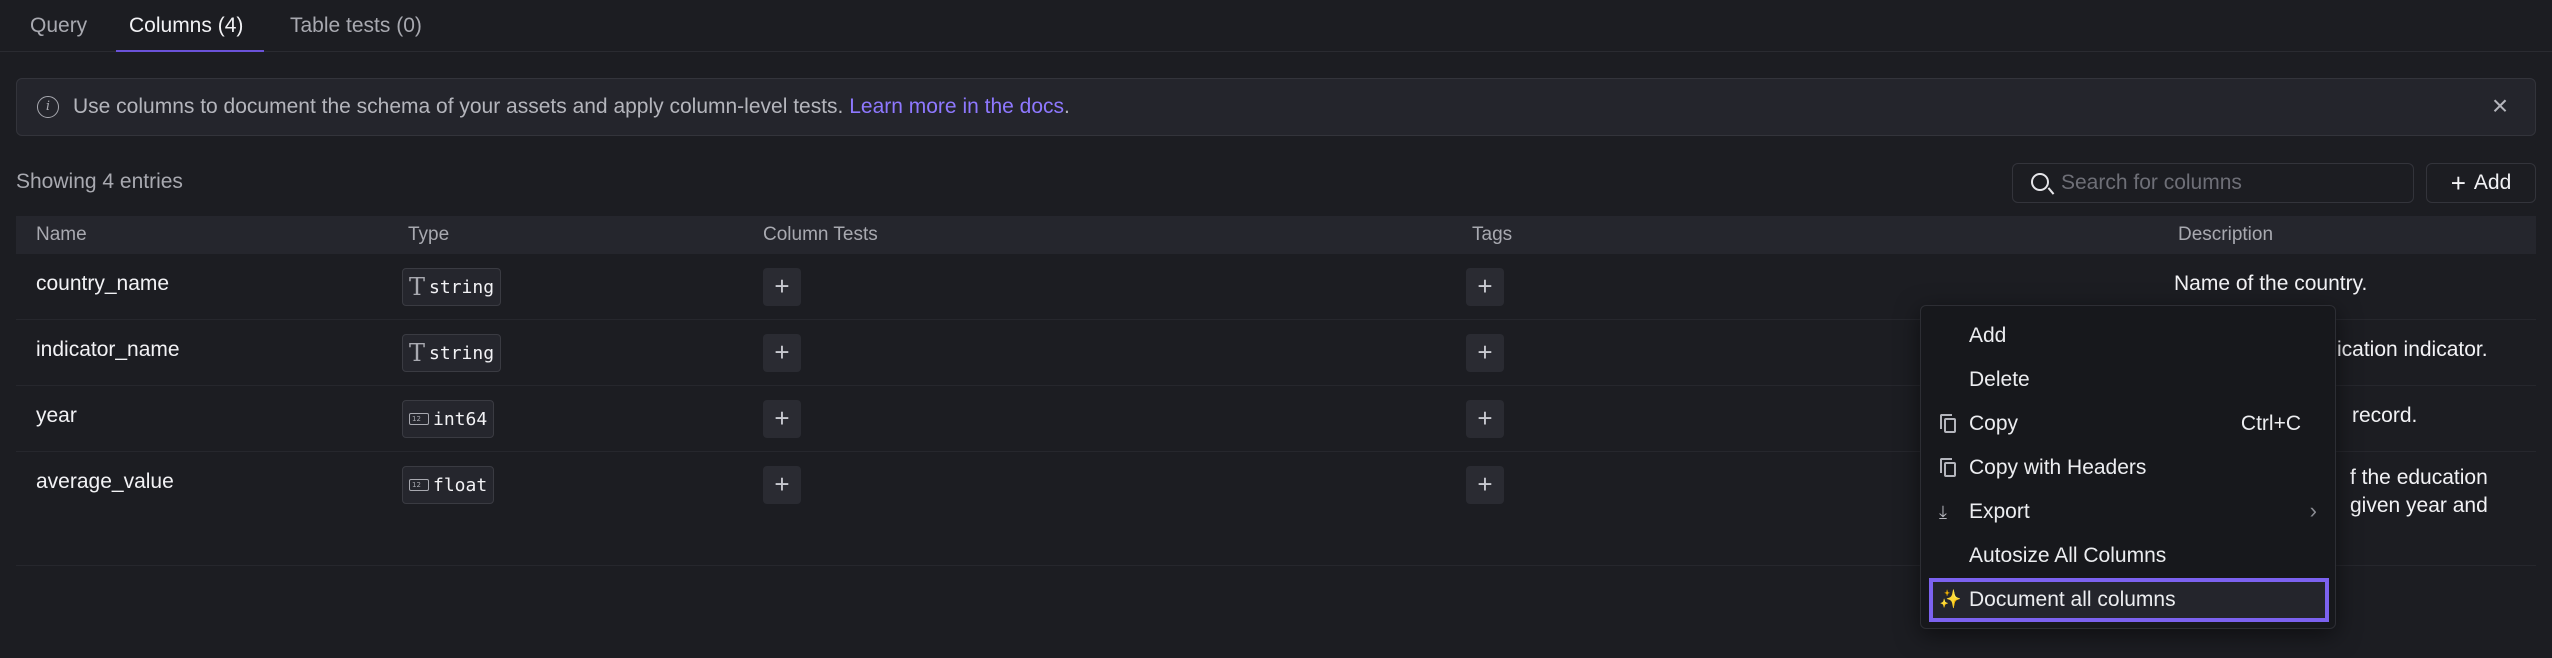 Image resolution: width=2552 pixels, height=658 pixels. Describe the element at coordinates (58, 26) in the screenshot. I see `tab-query: Query` at that location.